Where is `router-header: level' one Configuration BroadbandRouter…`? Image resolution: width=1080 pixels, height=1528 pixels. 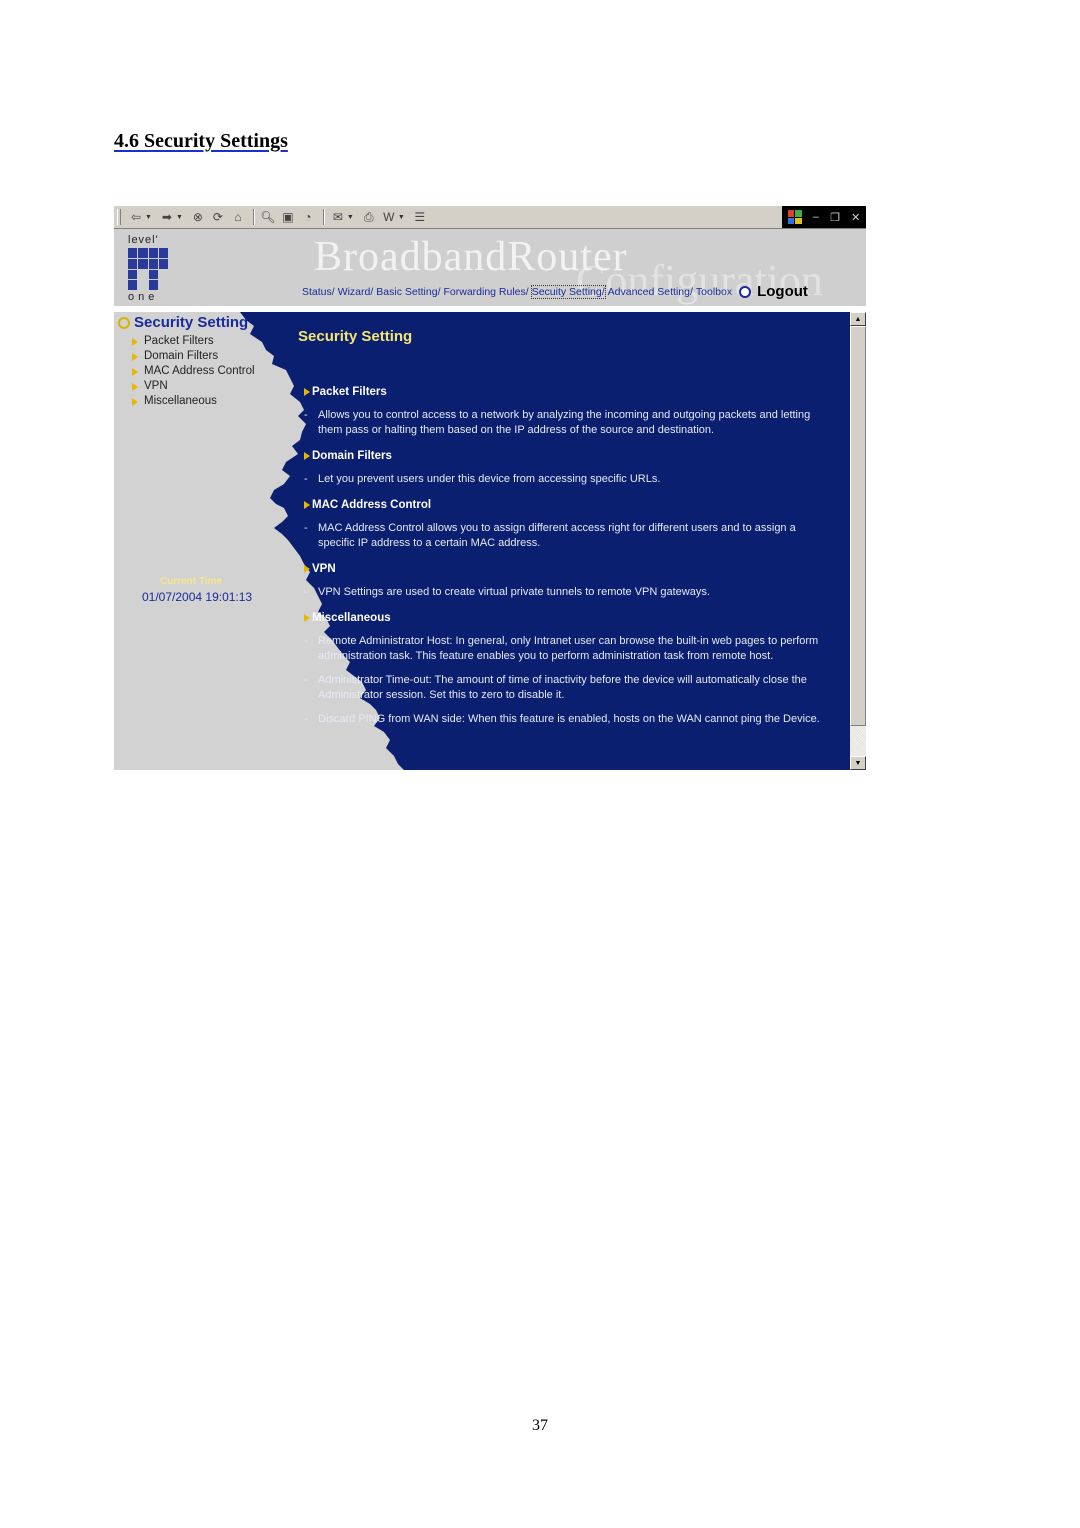
router-header: level' one Configuration BroadbandRouter… is located at coordinates (490, 267).